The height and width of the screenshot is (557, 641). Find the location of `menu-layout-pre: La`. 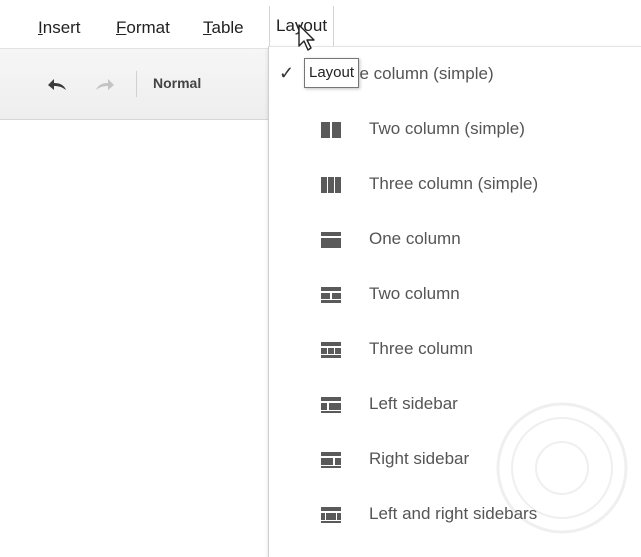

menu-layout-pre: La is located at coordinates (285, 25).